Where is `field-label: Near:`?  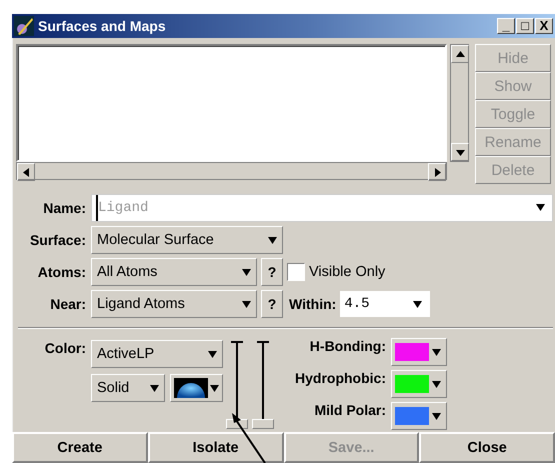
field-label: Near: is located at coordinates (67, 304).